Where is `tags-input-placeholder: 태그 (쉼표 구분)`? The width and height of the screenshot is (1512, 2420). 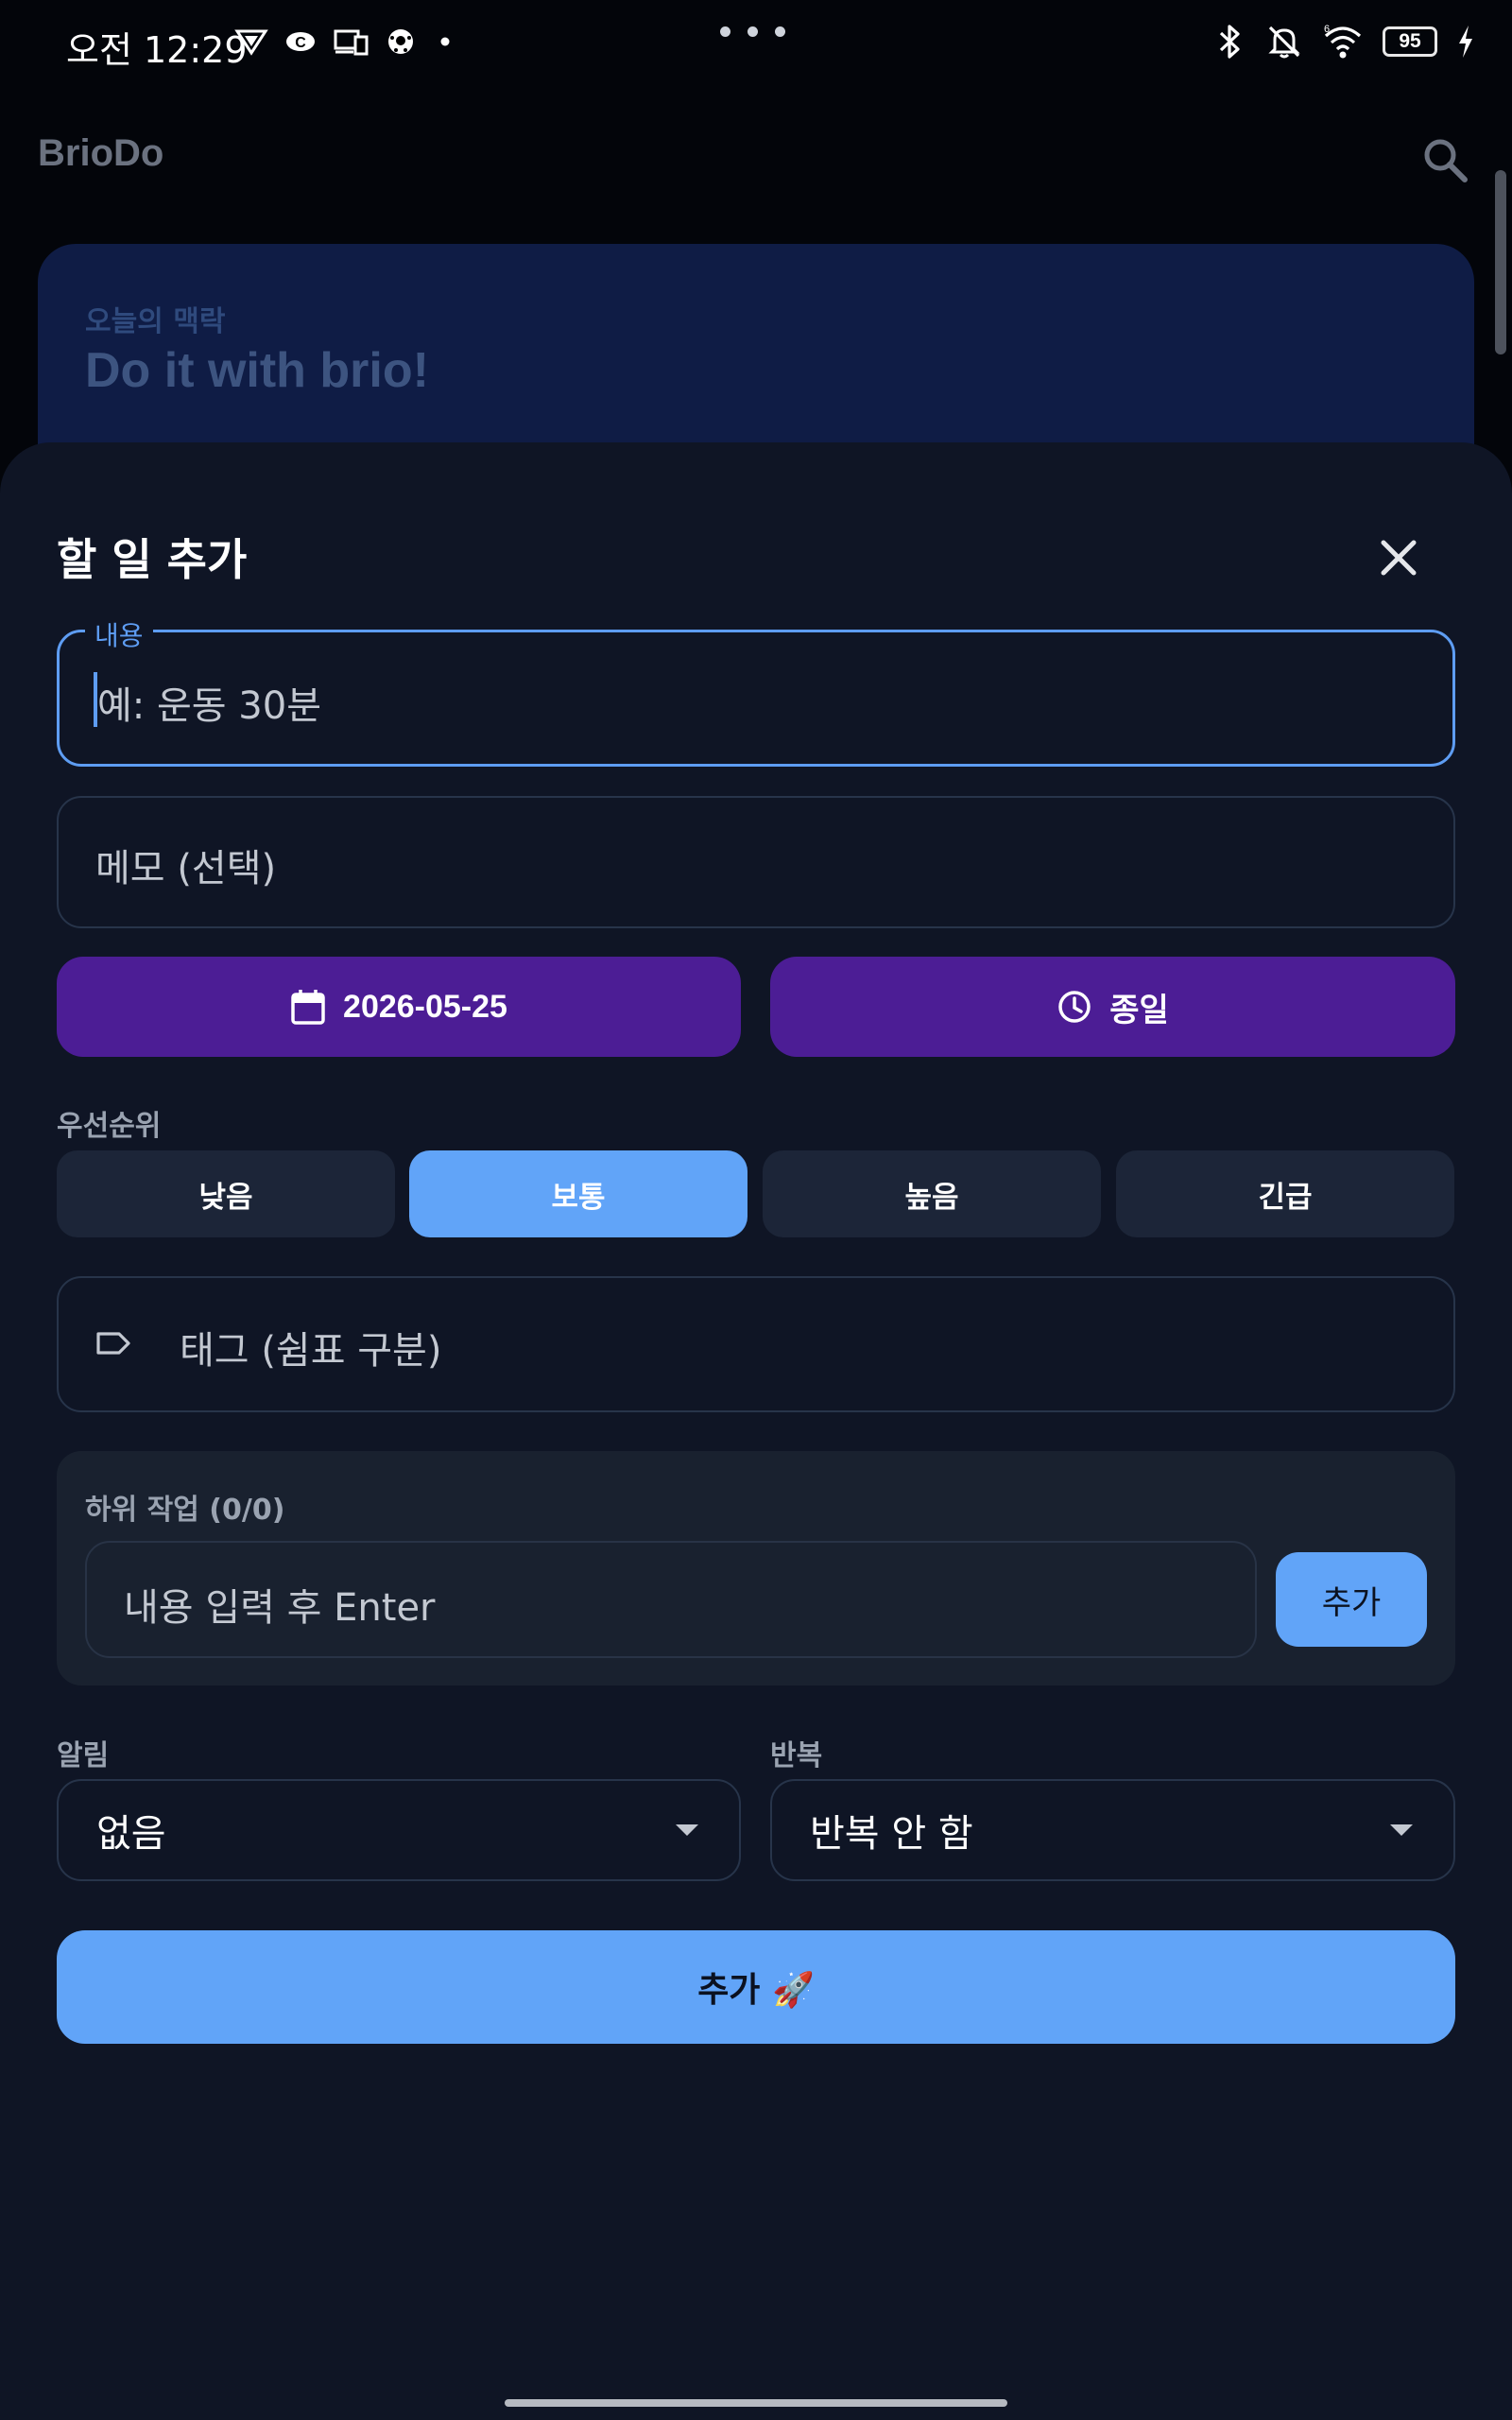
tags-input-placeholder: 태그 (쉼표 구분) is located at coordinates (311, 1351).